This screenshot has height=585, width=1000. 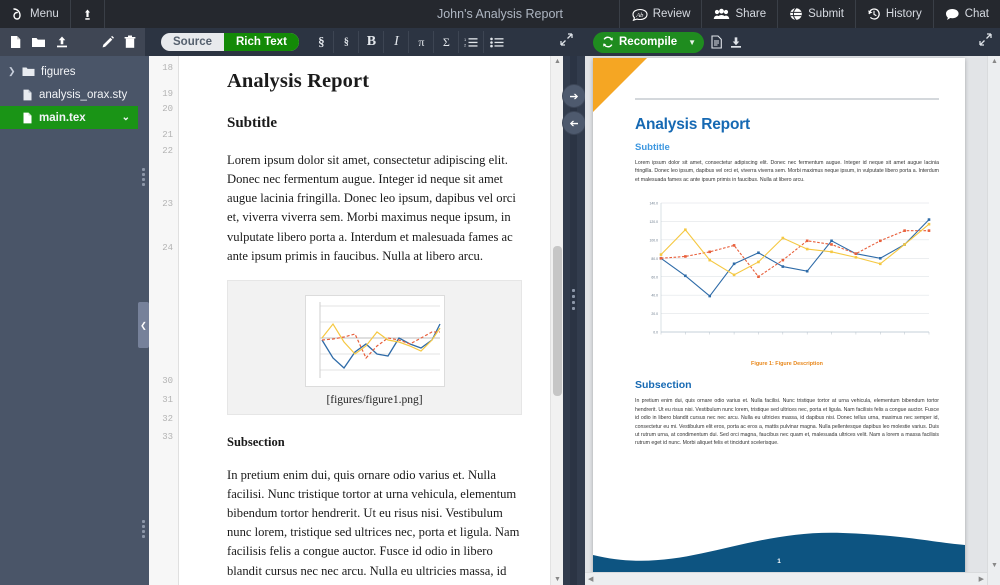 I want to click on file-tree: ❯ figures analysis_orax.sty main.tex ⌄, so click(x=69, y=320).